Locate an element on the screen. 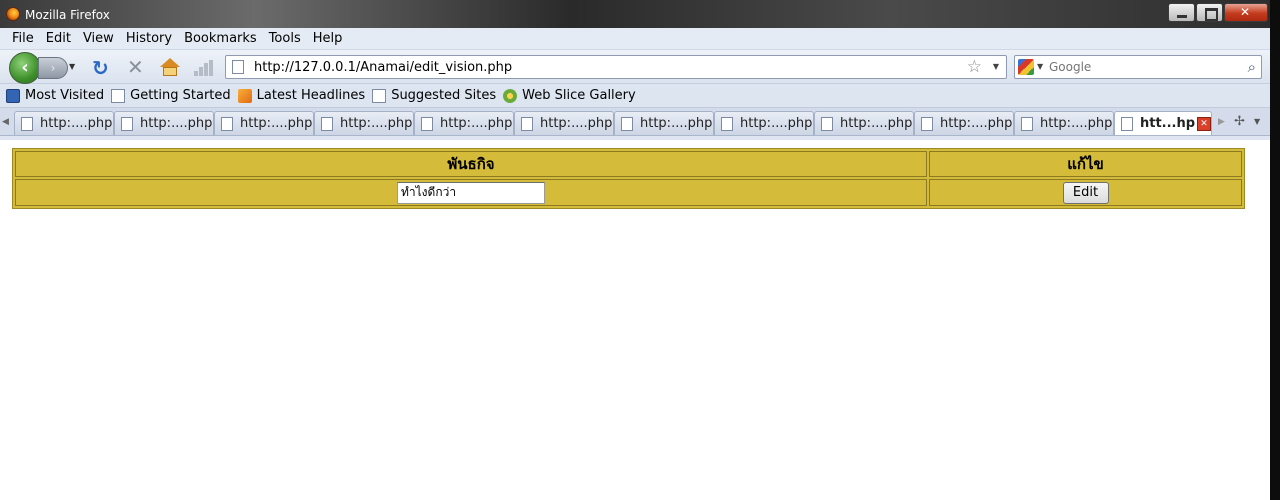 The height and width of the screenshot is (500, 1280). menu-history: History is located at coordinates (149, 38).